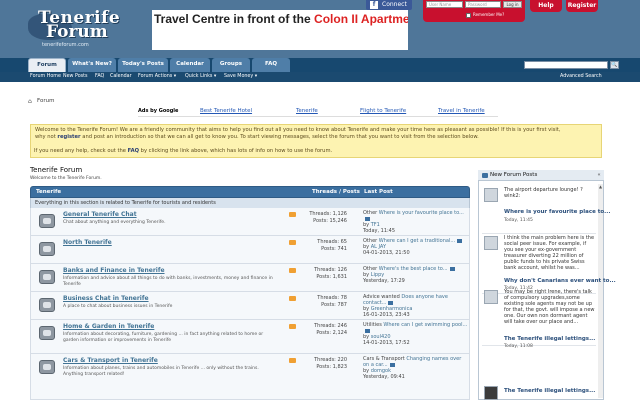  I want to click on tab-faq: FAQ, so click(271, 65).